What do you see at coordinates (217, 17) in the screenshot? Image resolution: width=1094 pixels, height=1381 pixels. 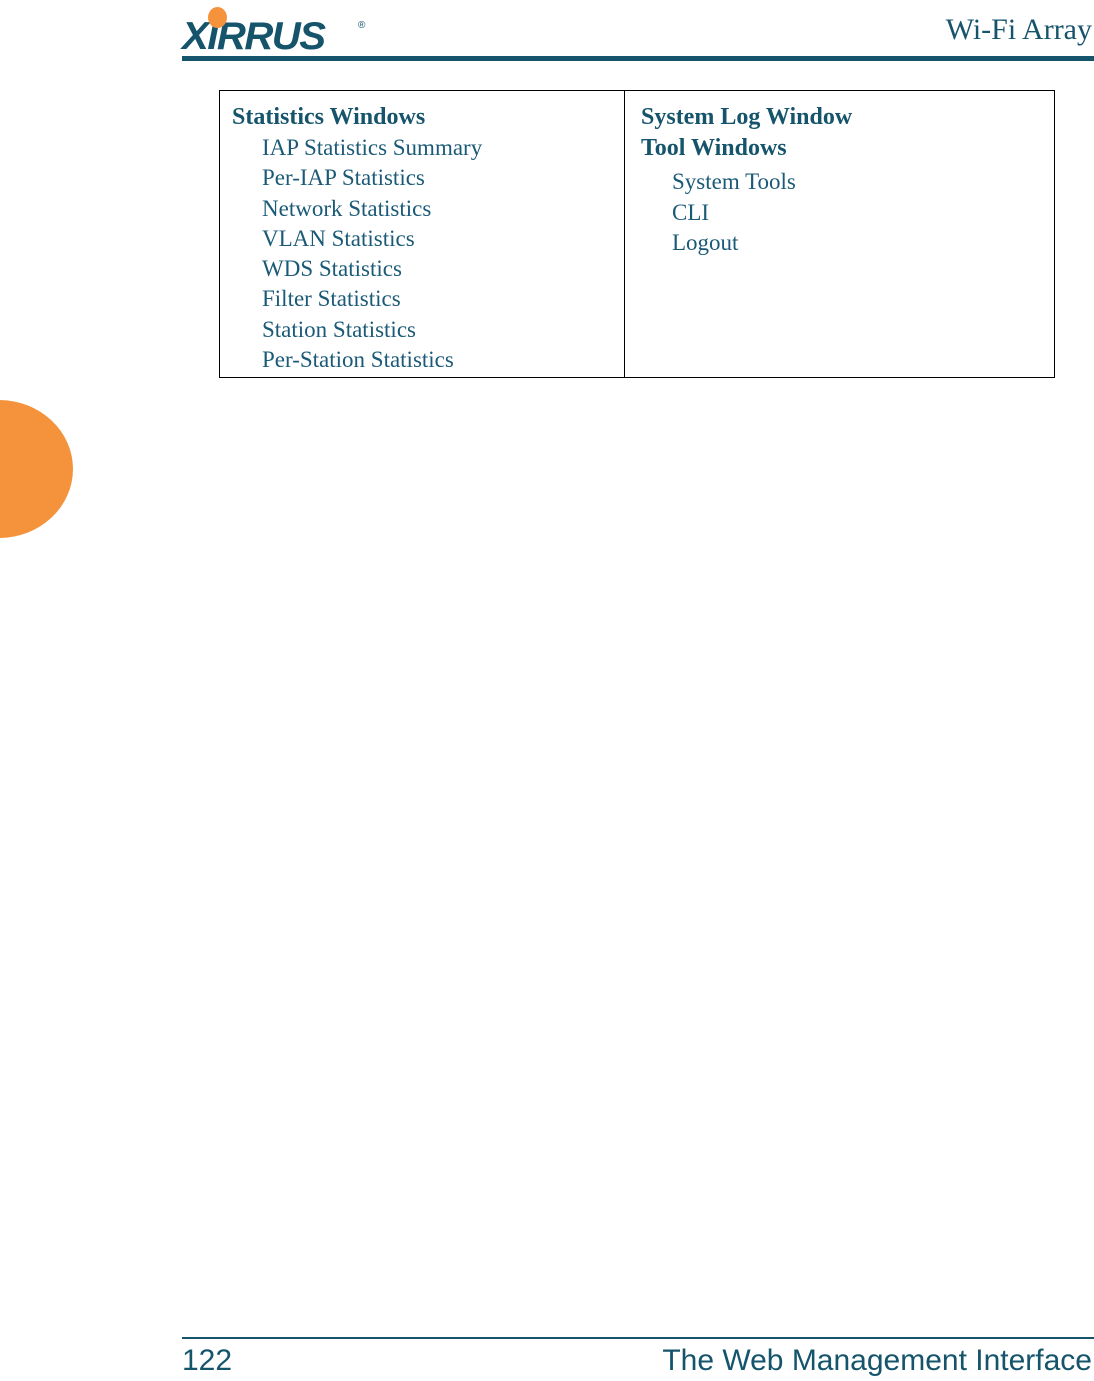 I see `logo-orange-dot-icon` at bounding box center [217, 17].